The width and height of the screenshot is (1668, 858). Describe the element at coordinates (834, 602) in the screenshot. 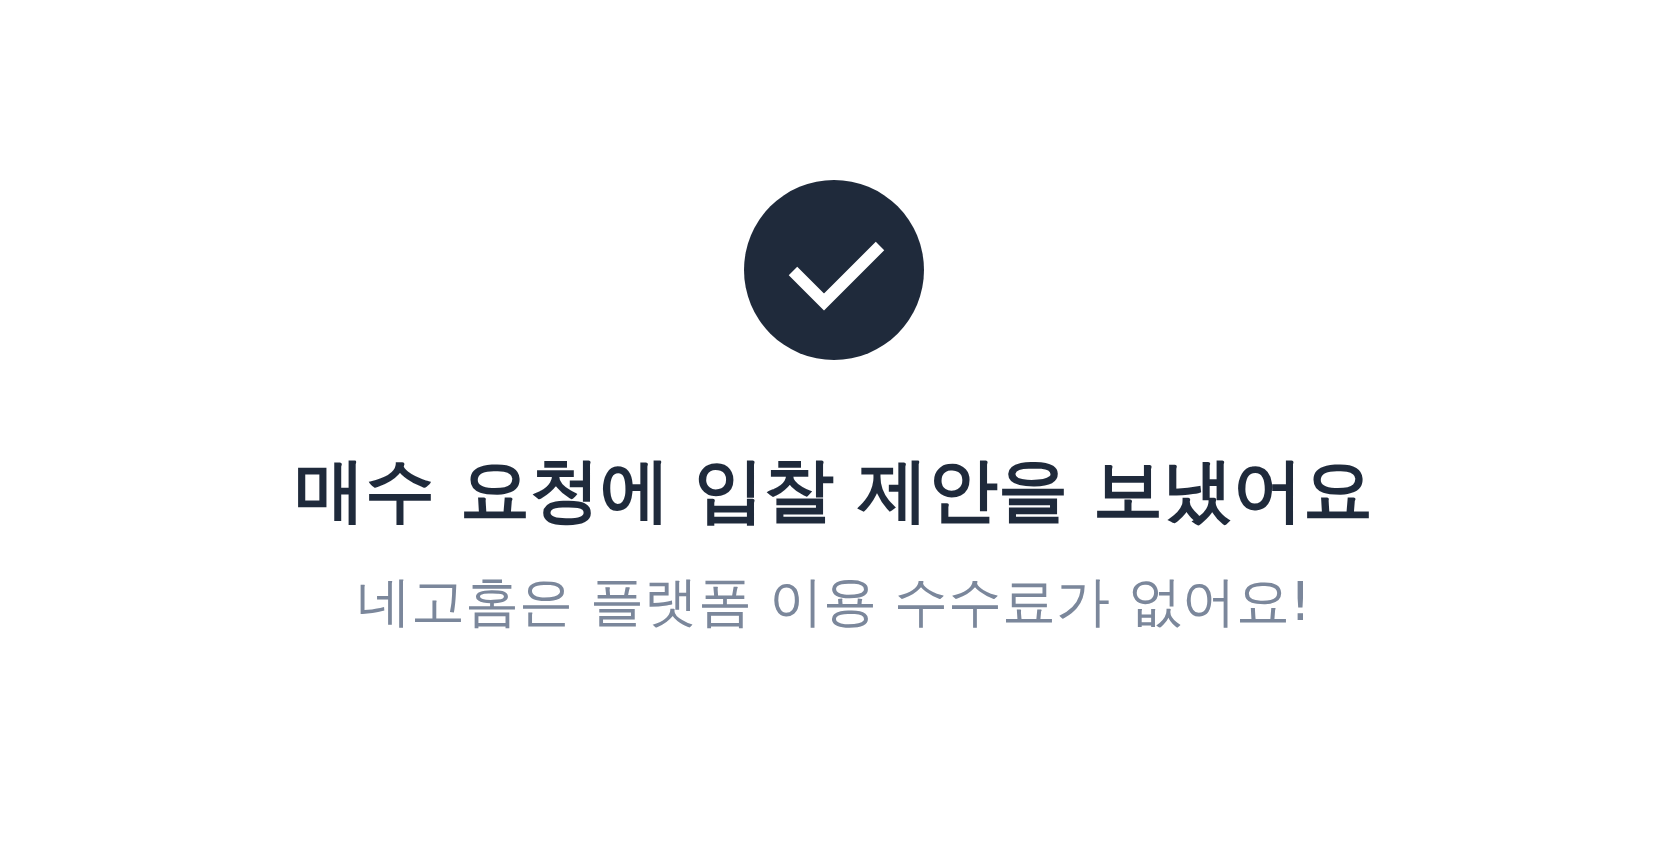

I see `confirmation-subtitle: 네고홈은 플랫폼 이용 수수료가 없어요!` at that location.